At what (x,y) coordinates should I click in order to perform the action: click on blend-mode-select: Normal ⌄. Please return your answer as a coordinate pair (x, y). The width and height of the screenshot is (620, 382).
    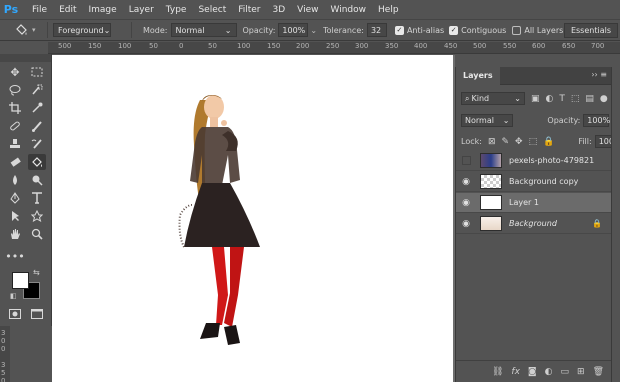
    Looking at the image, I should click on (487, 120).